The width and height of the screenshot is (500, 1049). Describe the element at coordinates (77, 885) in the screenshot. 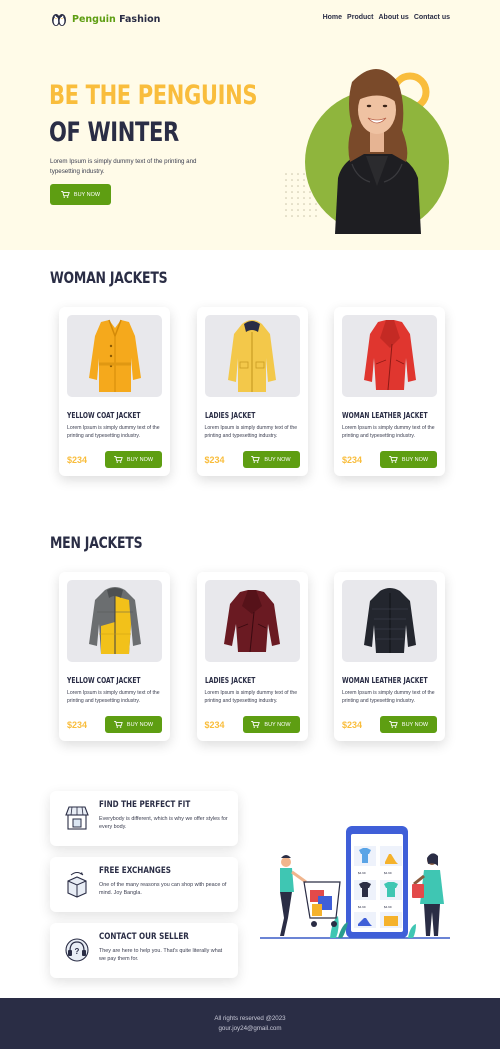

I see `box-exchange-icon` at that location.